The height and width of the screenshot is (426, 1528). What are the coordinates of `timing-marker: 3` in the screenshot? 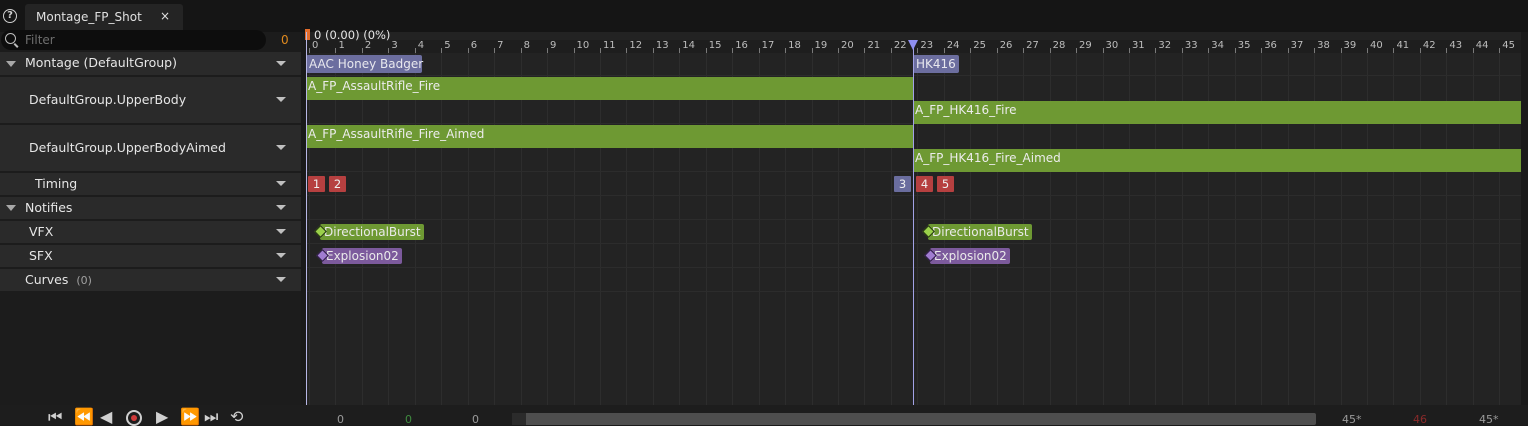 It's located at (902, 184).